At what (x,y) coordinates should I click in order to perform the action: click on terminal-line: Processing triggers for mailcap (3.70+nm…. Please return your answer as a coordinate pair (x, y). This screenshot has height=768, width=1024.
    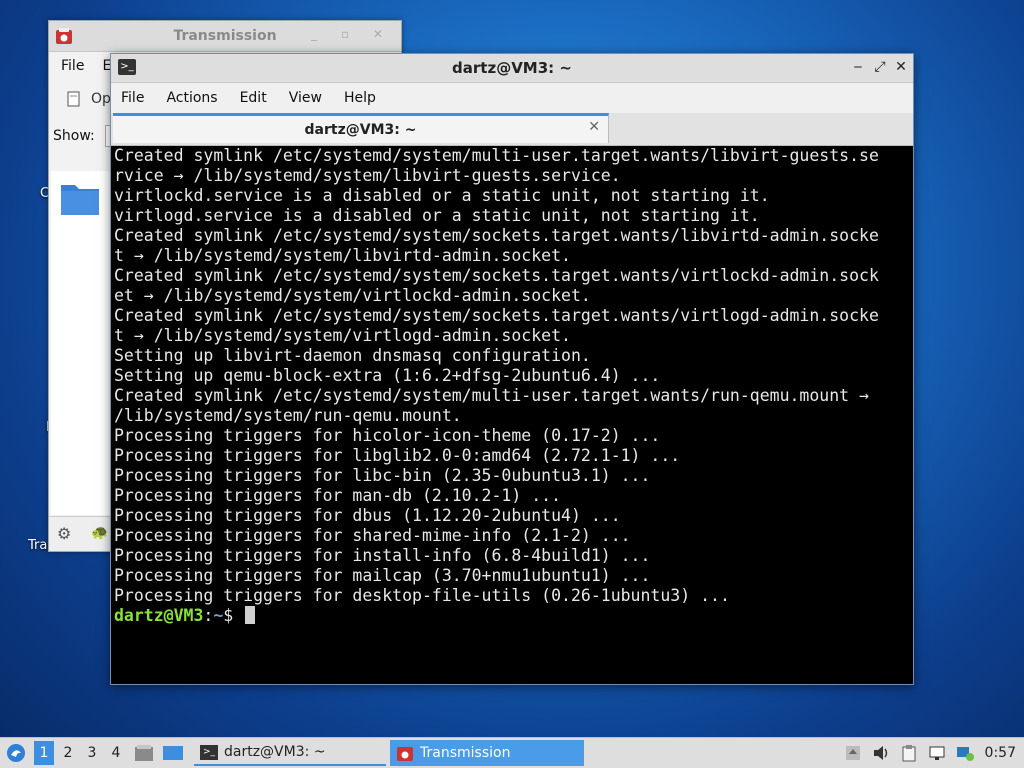
    Looking at the image, I should click on (382, 575).